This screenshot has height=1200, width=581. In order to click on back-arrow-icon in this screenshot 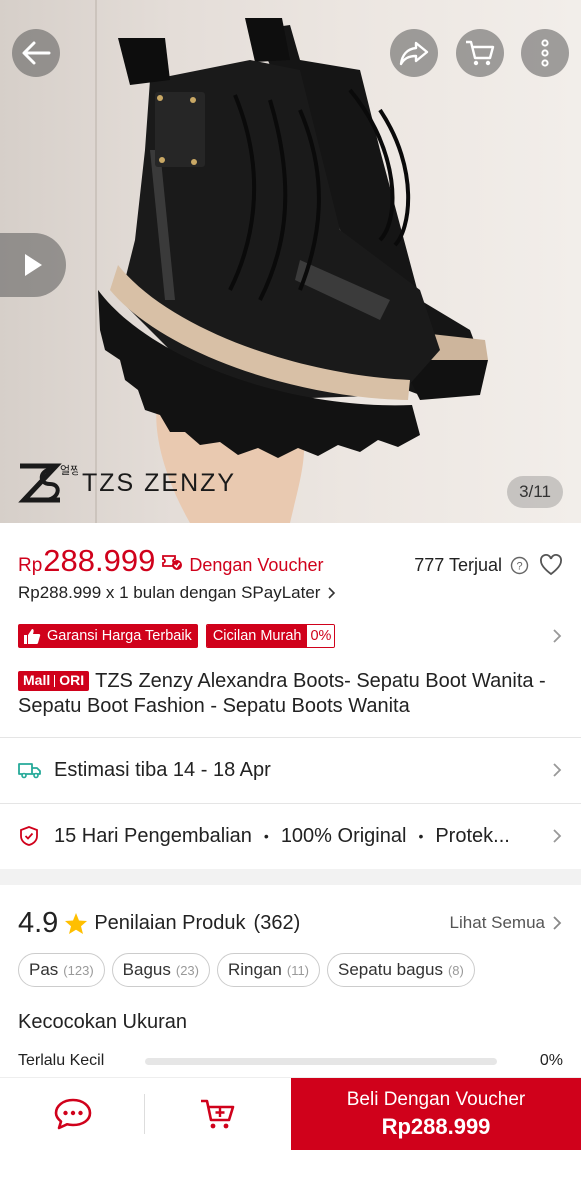, I will do `click(36, 53)`.